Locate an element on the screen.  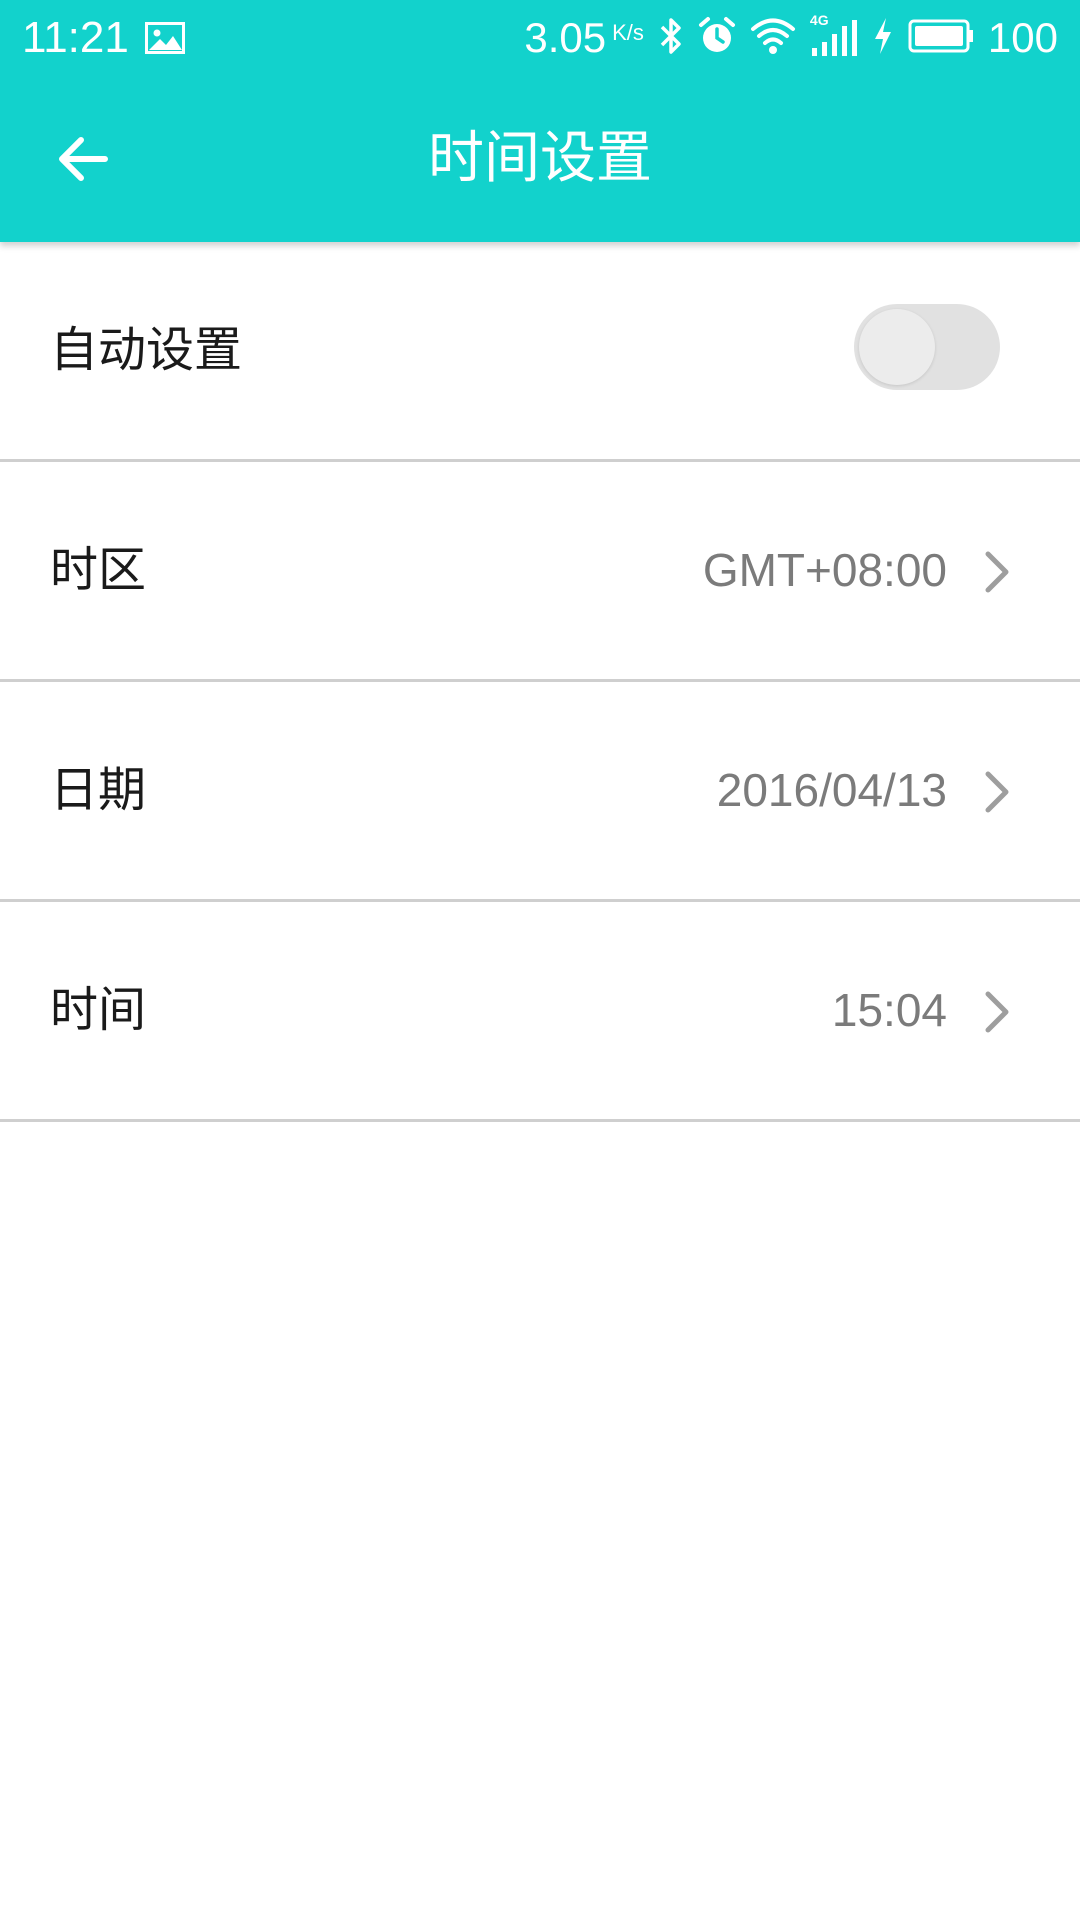
page-title: 时间设置 is located at coordinates (540, 158).